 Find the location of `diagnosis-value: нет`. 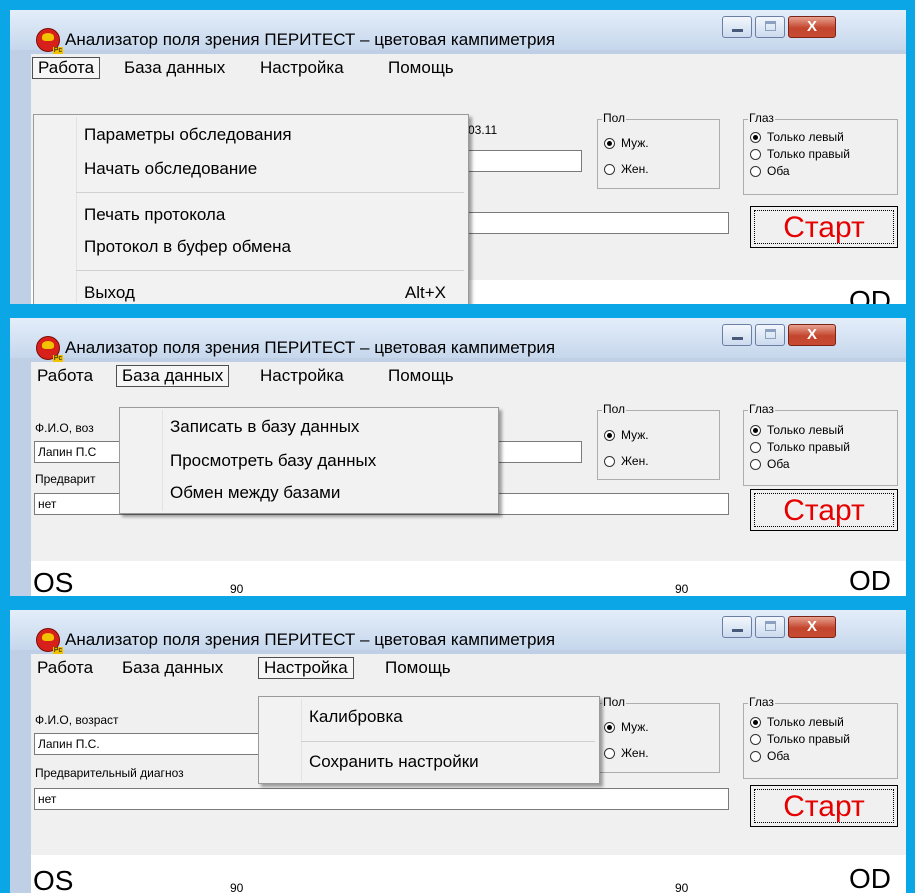

diagnosis-value: нет is located at coordinates (47, 799).